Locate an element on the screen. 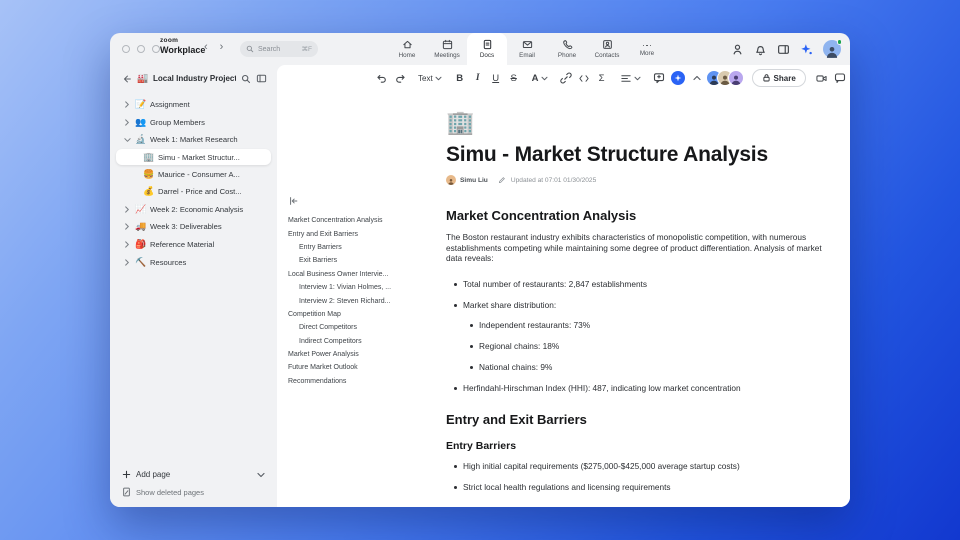  outline-item: Entry Barriers is located at coordinates (354, 247).